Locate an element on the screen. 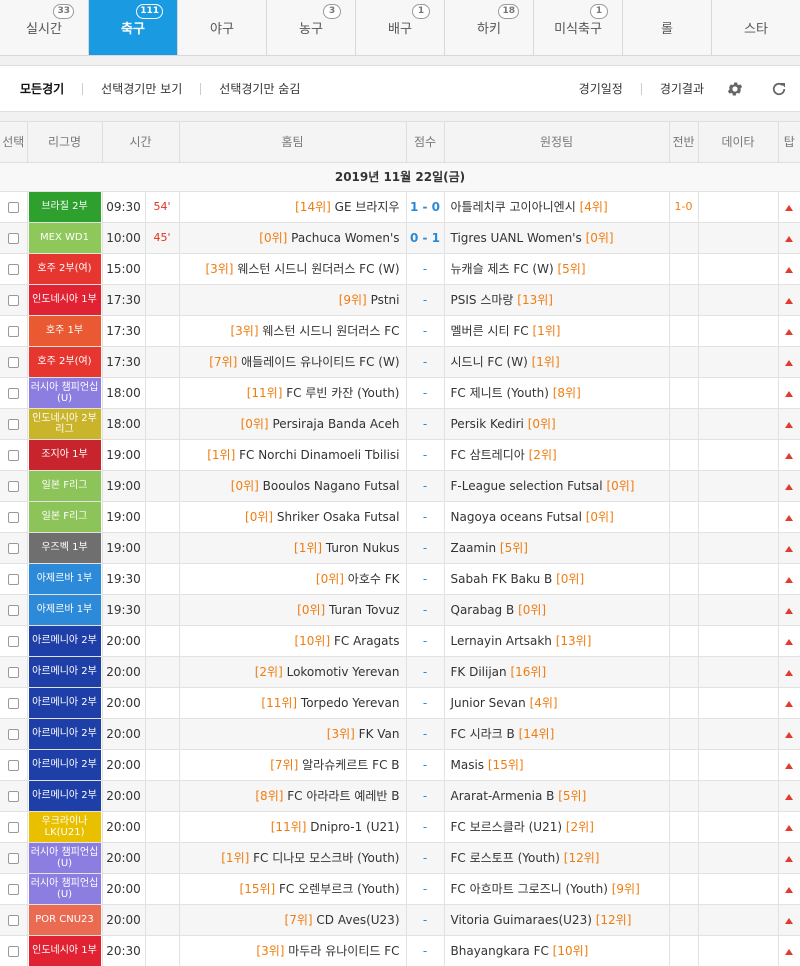  home-team: [10위] FC Aragats is located at coordinates (293, 641).